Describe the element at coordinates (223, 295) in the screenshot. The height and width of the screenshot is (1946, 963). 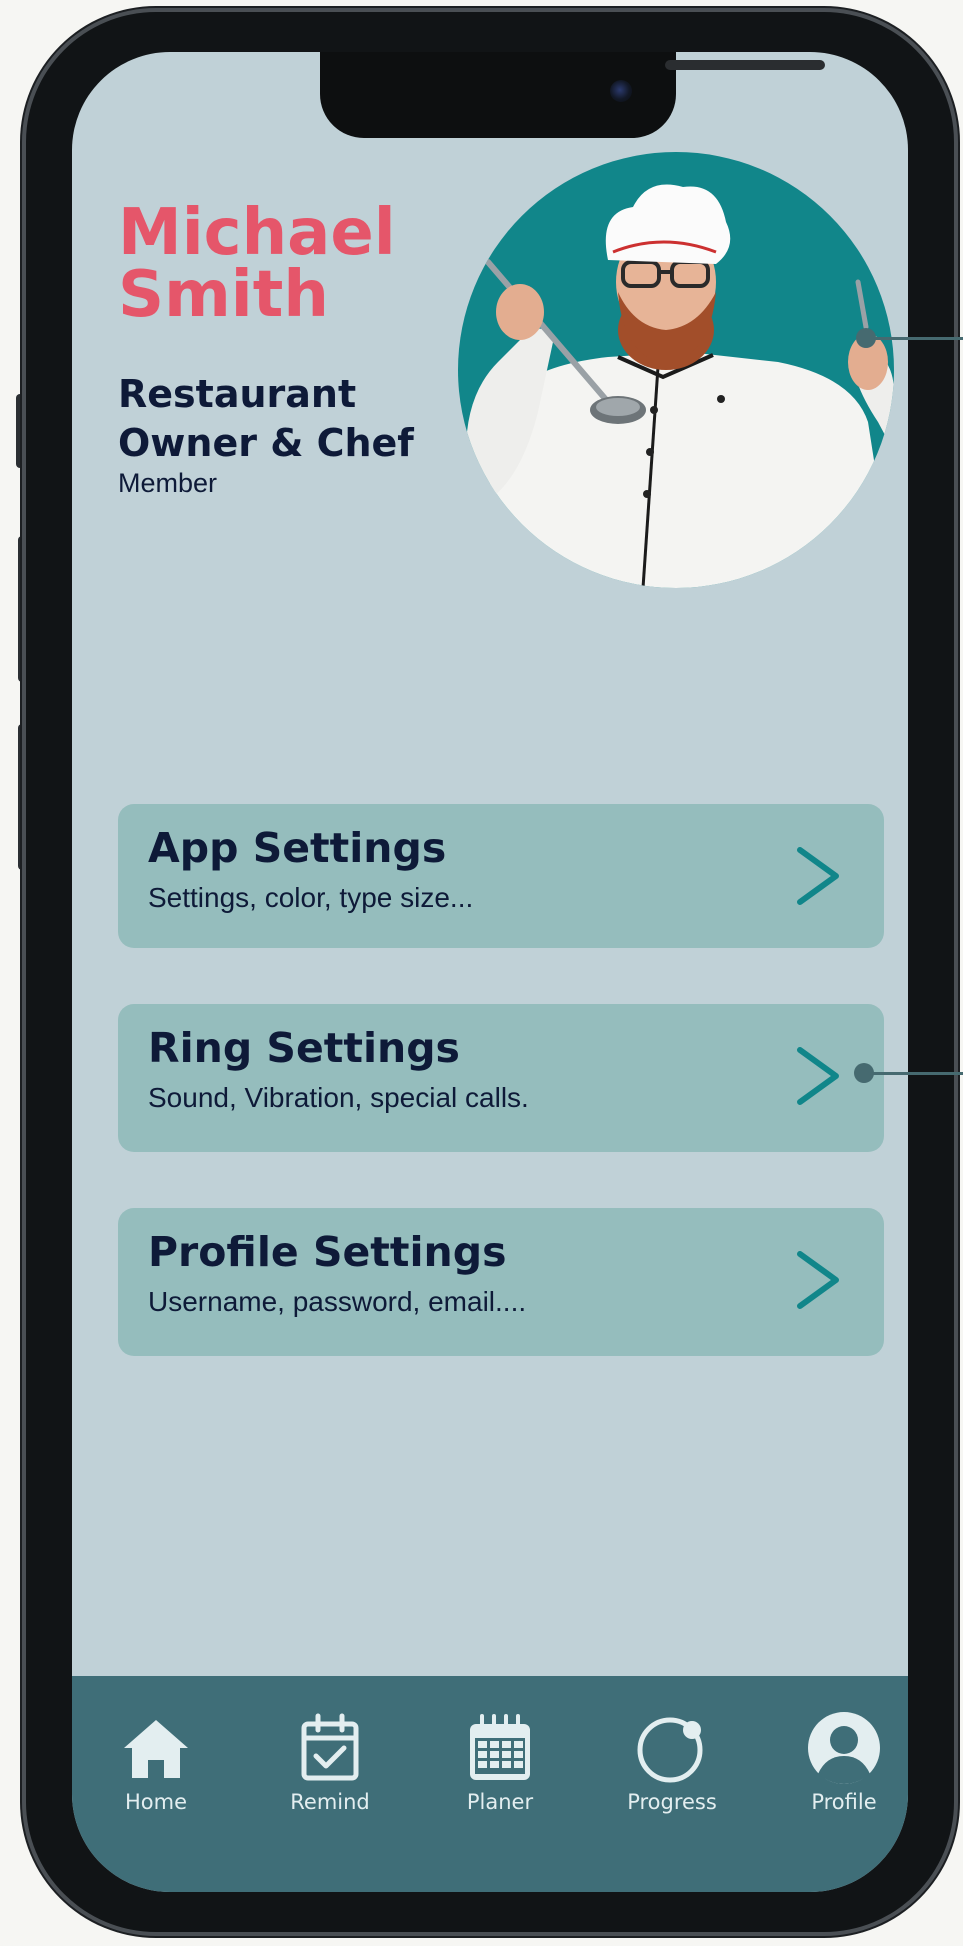
I see `profile-last-name: Smith` at that location.